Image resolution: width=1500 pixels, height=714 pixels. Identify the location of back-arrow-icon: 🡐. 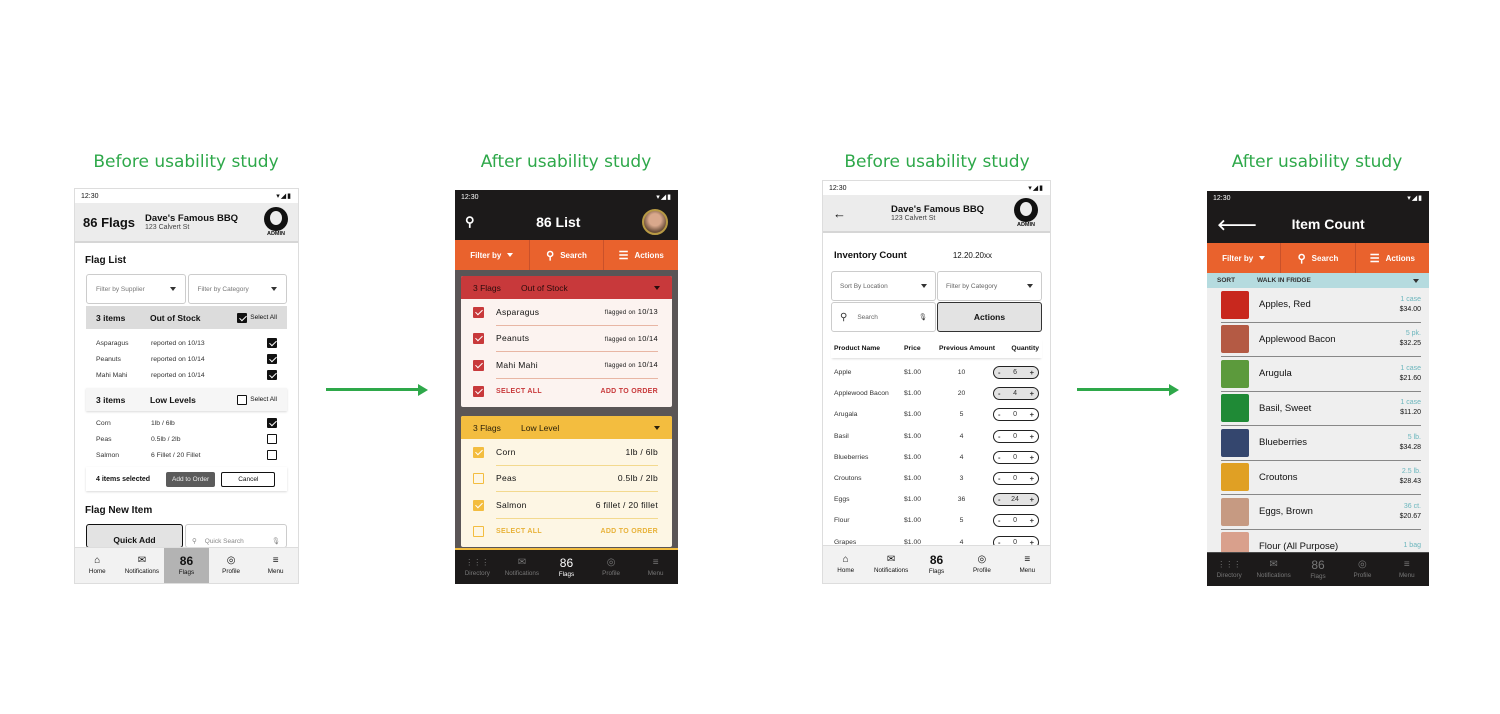
(1237, 224).